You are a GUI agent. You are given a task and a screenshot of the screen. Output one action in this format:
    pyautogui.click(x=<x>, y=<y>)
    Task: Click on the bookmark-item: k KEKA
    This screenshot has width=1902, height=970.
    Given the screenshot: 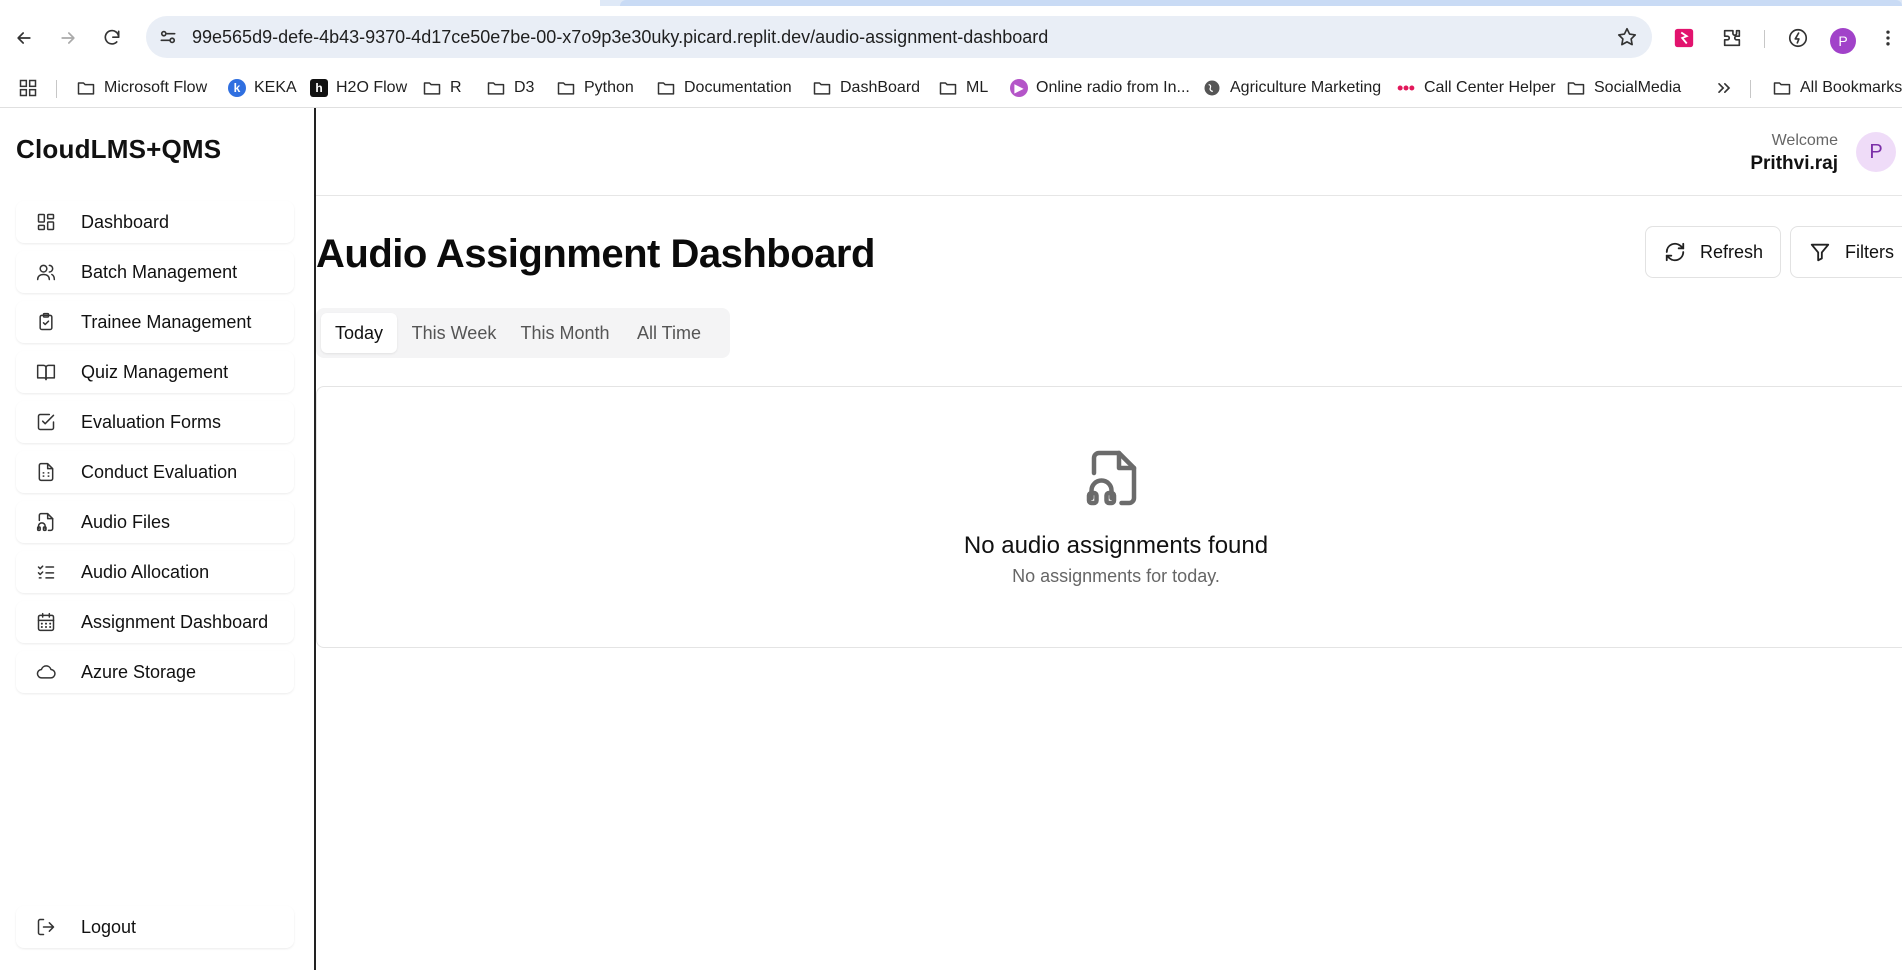 What is the action you would take?
    pyautogui.click(x=262, y=88)
    